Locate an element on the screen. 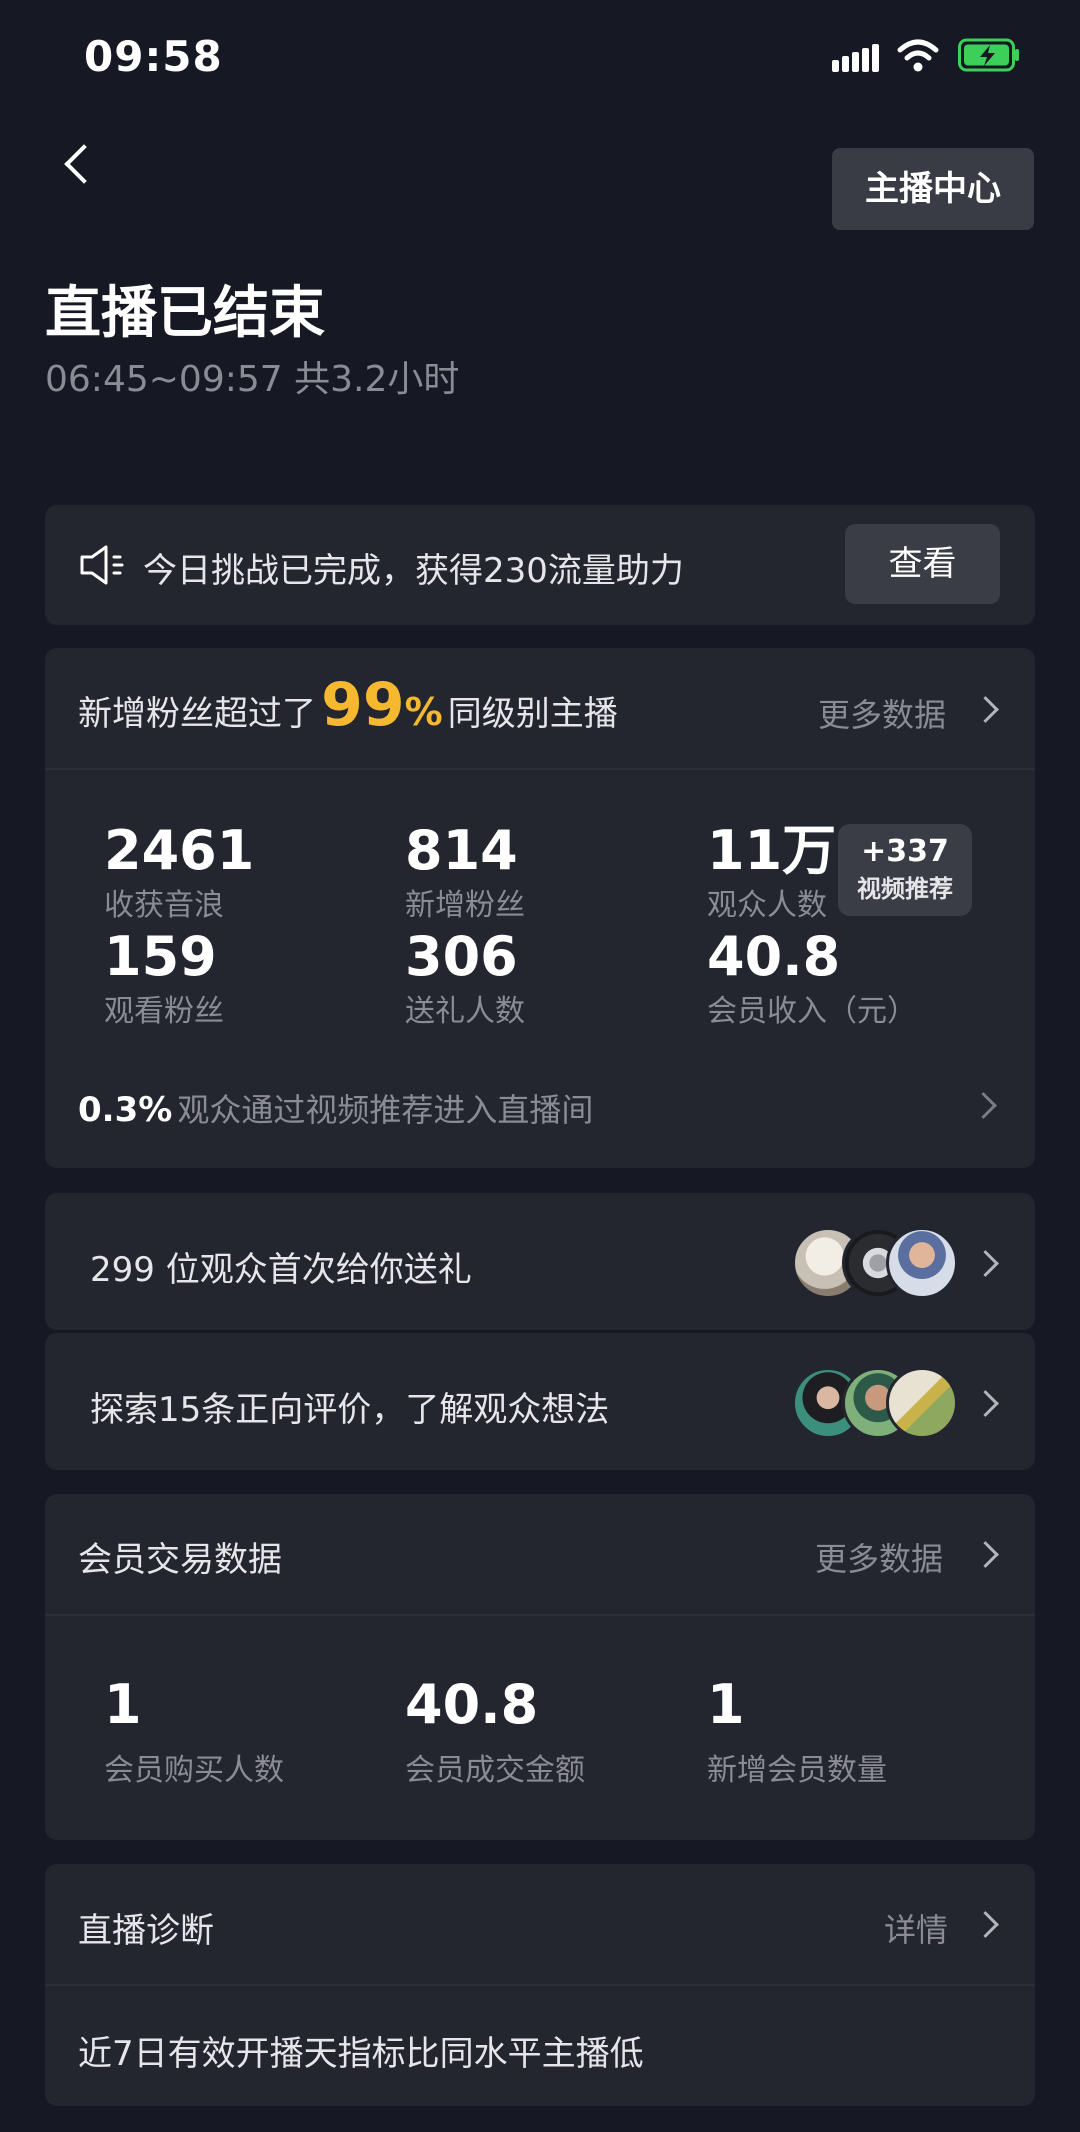 This screenshot has width=1080, height=2132. metric-label: 收获音浪 is located at coordinates (164, 905).